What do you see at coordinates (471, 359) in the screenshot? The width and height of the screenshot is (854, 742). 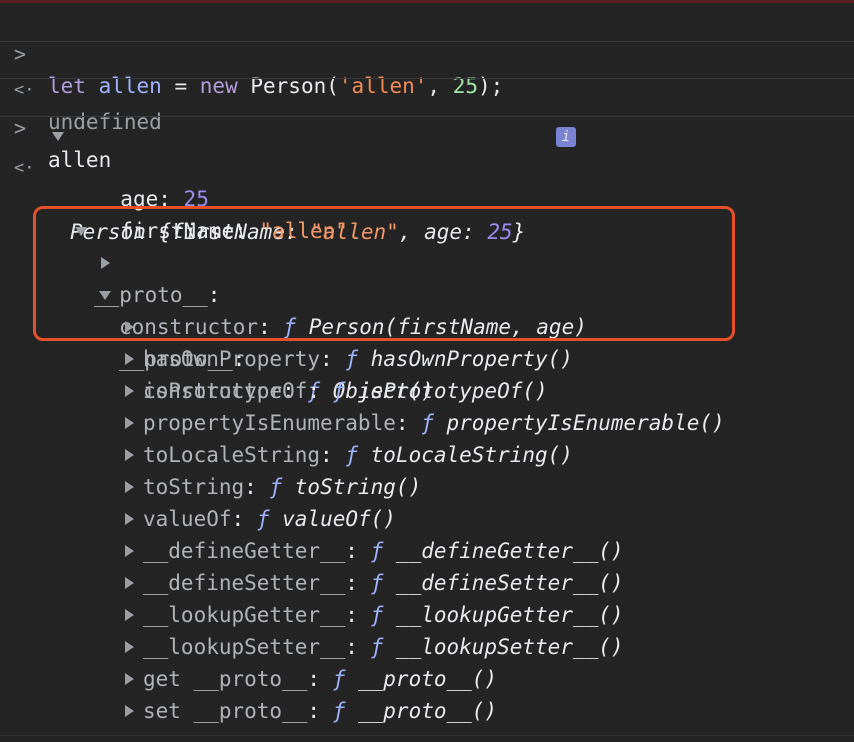 I see `property-value: hasOwnProperty()` at bounding box center [471, 359].